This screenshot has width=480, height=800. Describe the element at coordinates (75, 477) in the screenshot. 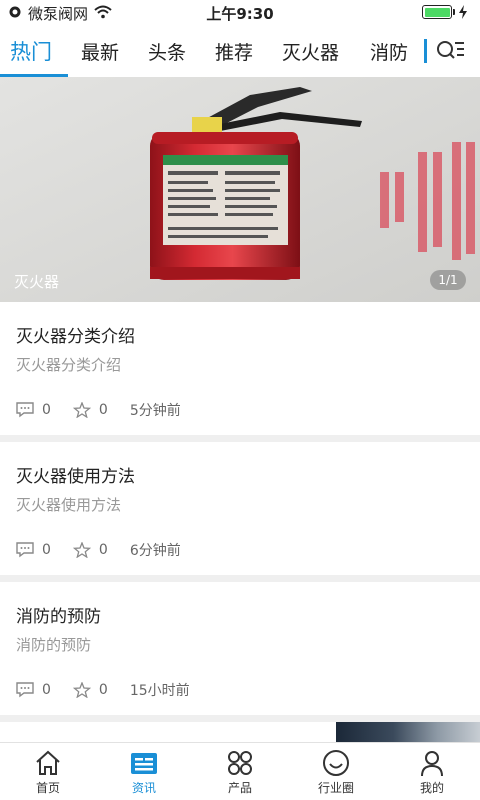

I see `news-title: 灭火器使用方法` at that location.